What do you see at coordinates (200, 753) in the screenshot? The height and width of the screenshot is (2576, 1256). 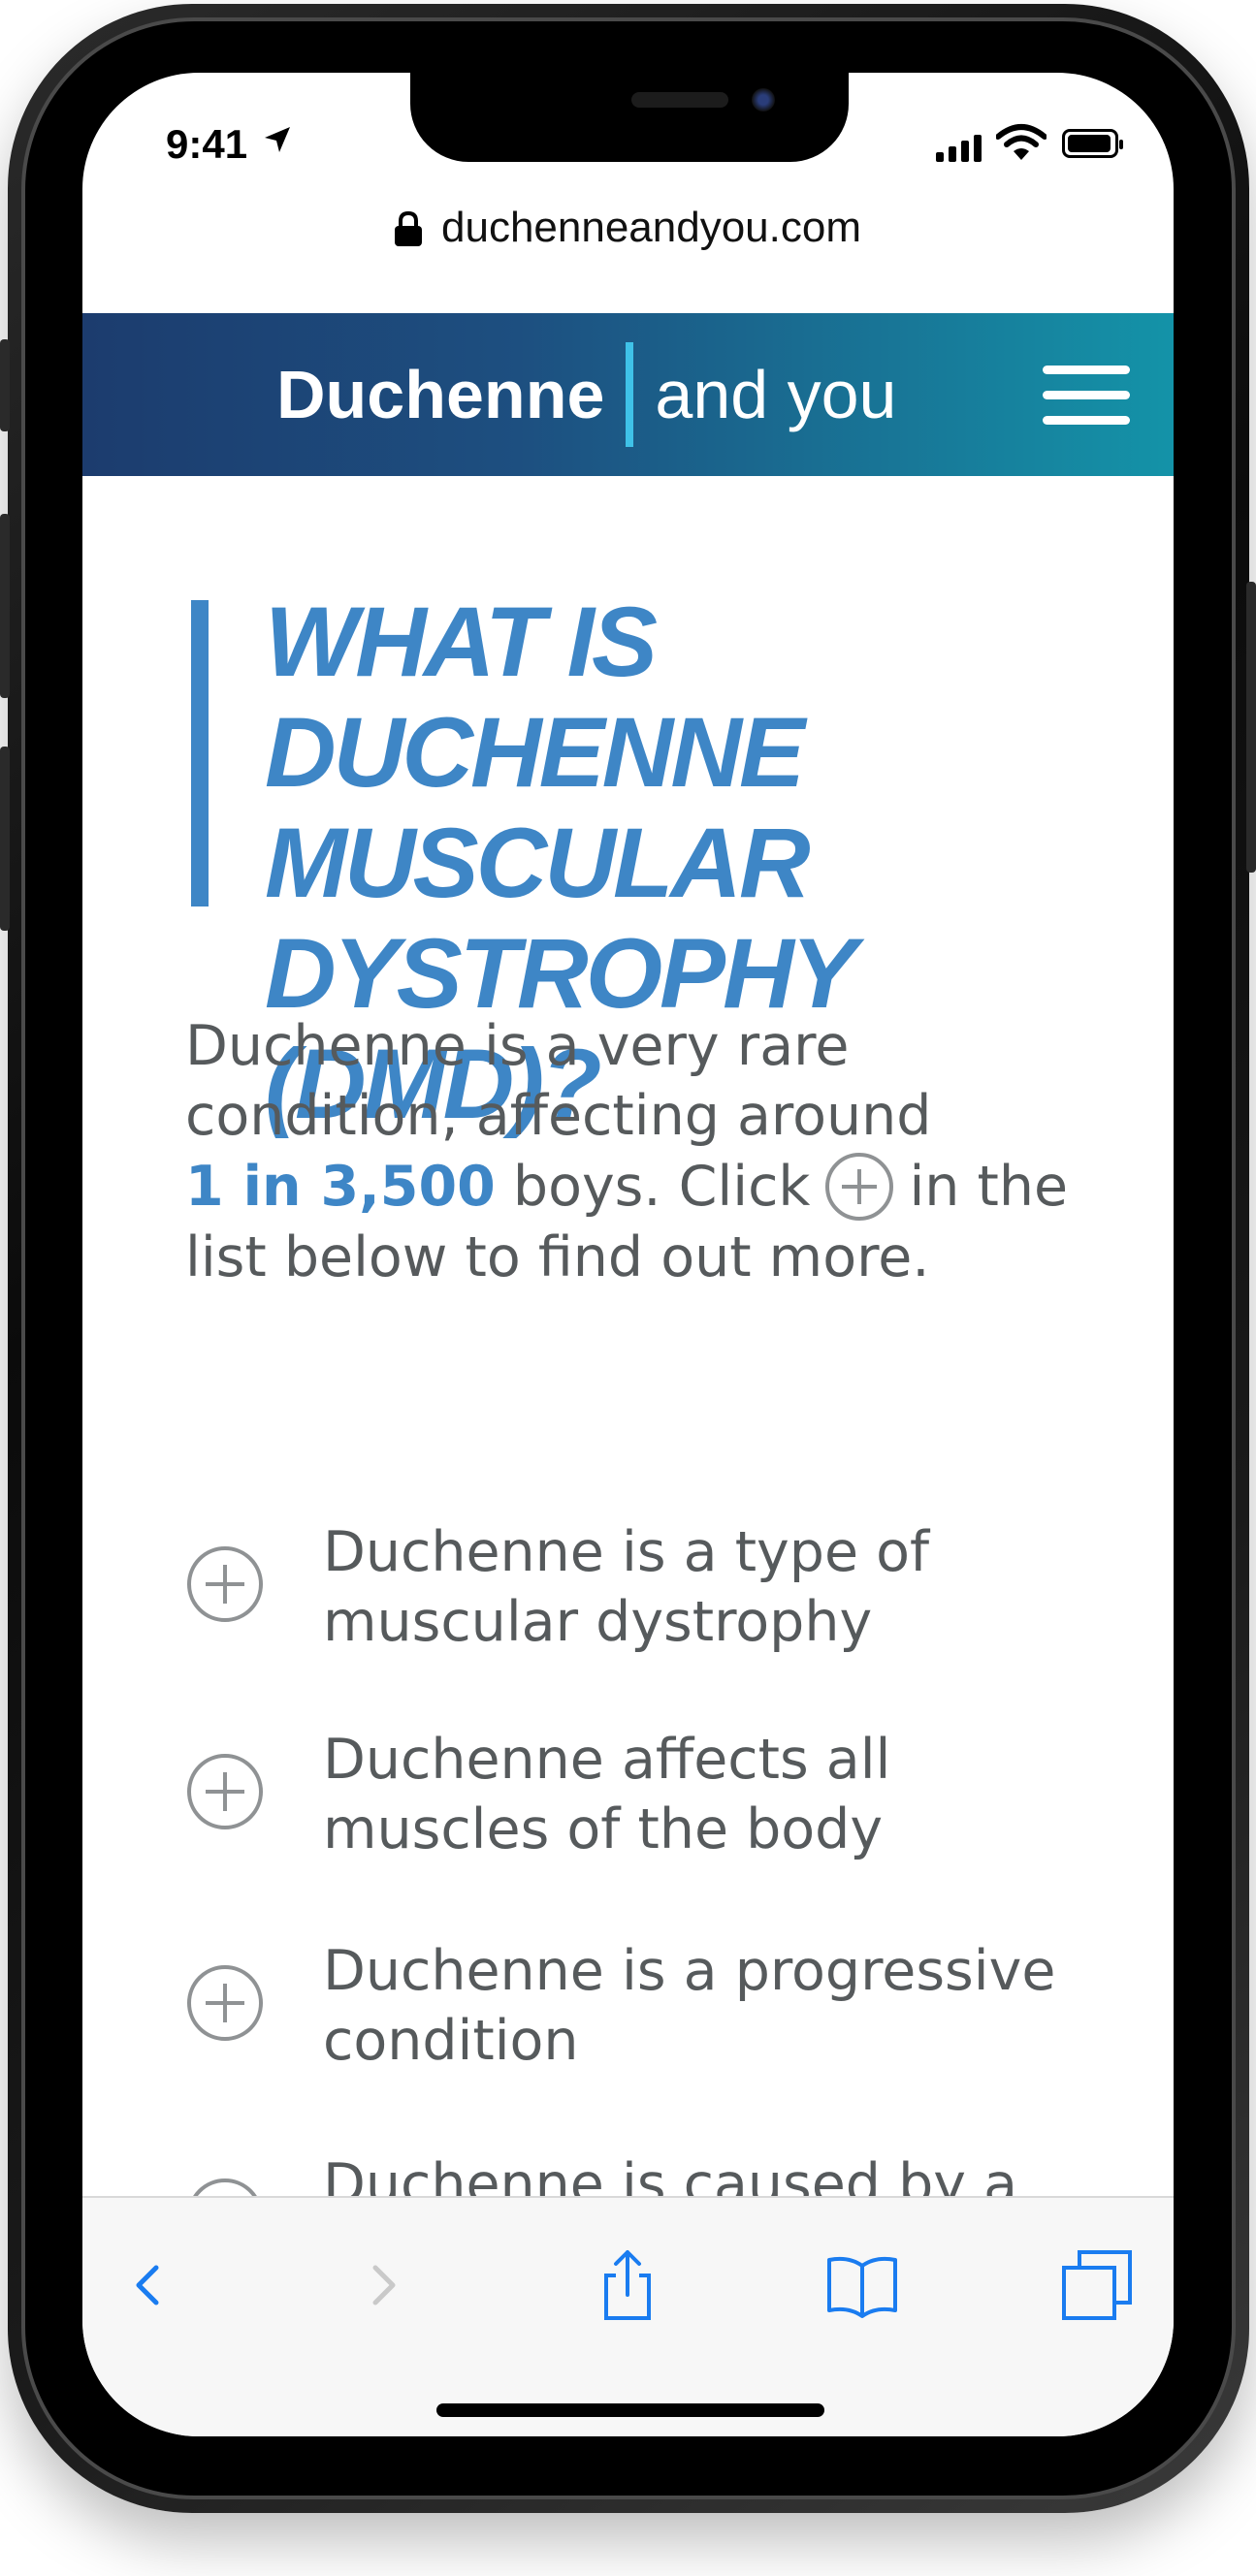 I see `title-accent-bar` at bounding box center [200, 753].